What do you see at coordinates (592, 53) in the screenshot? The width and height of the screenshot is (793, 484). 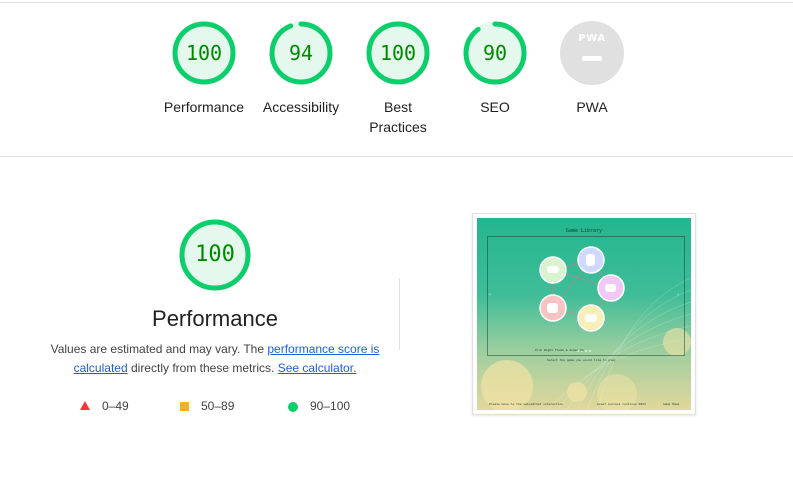 I see `pwa-badge-icon: PWA` at bounding box center [592, 53].